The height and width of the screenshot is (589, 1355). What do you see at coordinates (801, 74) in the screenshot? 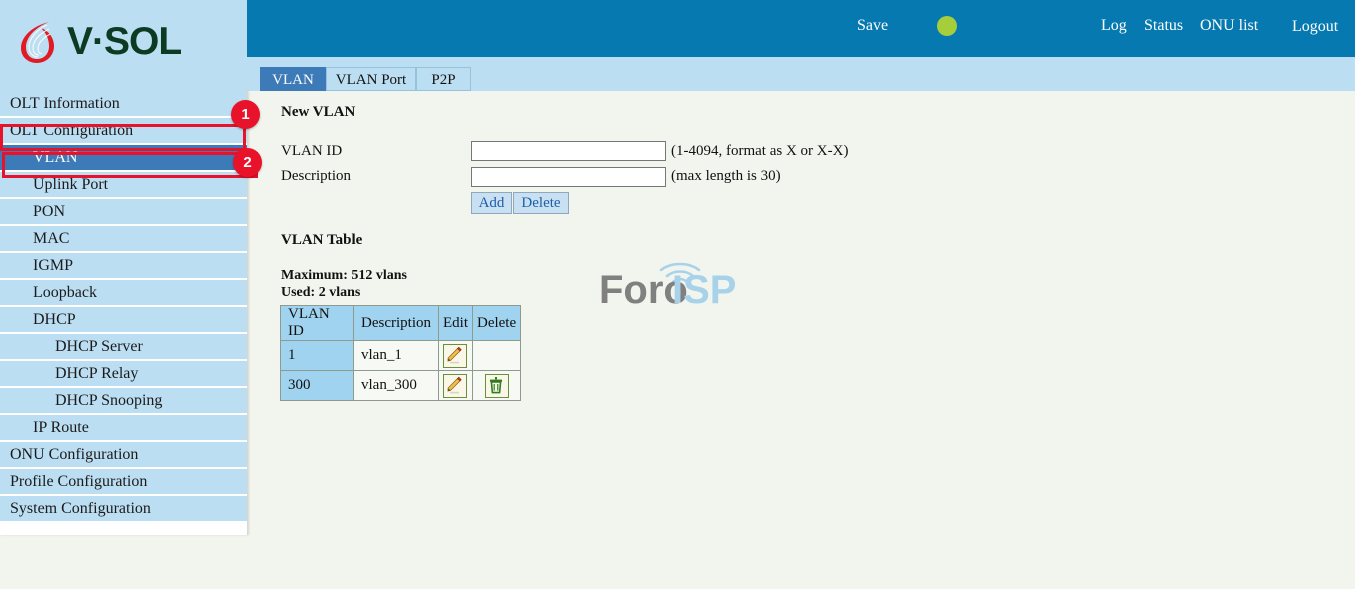
I see `tab-bar: VLAN VLAN Port P2P` at bounding box center [801, 74].